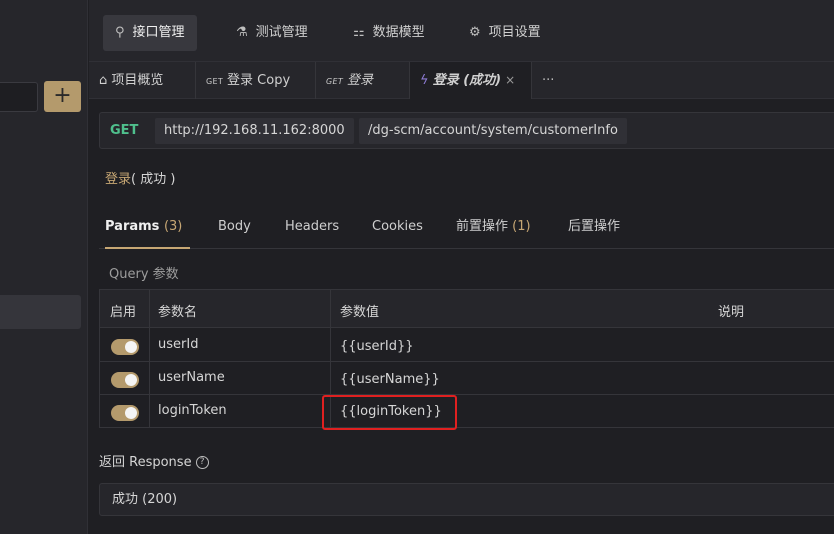 Image resolution: width=834 pixels, height=534 pixels. I want to click on nav-test-management: ⚗ 测试管理, so click(272, 33).